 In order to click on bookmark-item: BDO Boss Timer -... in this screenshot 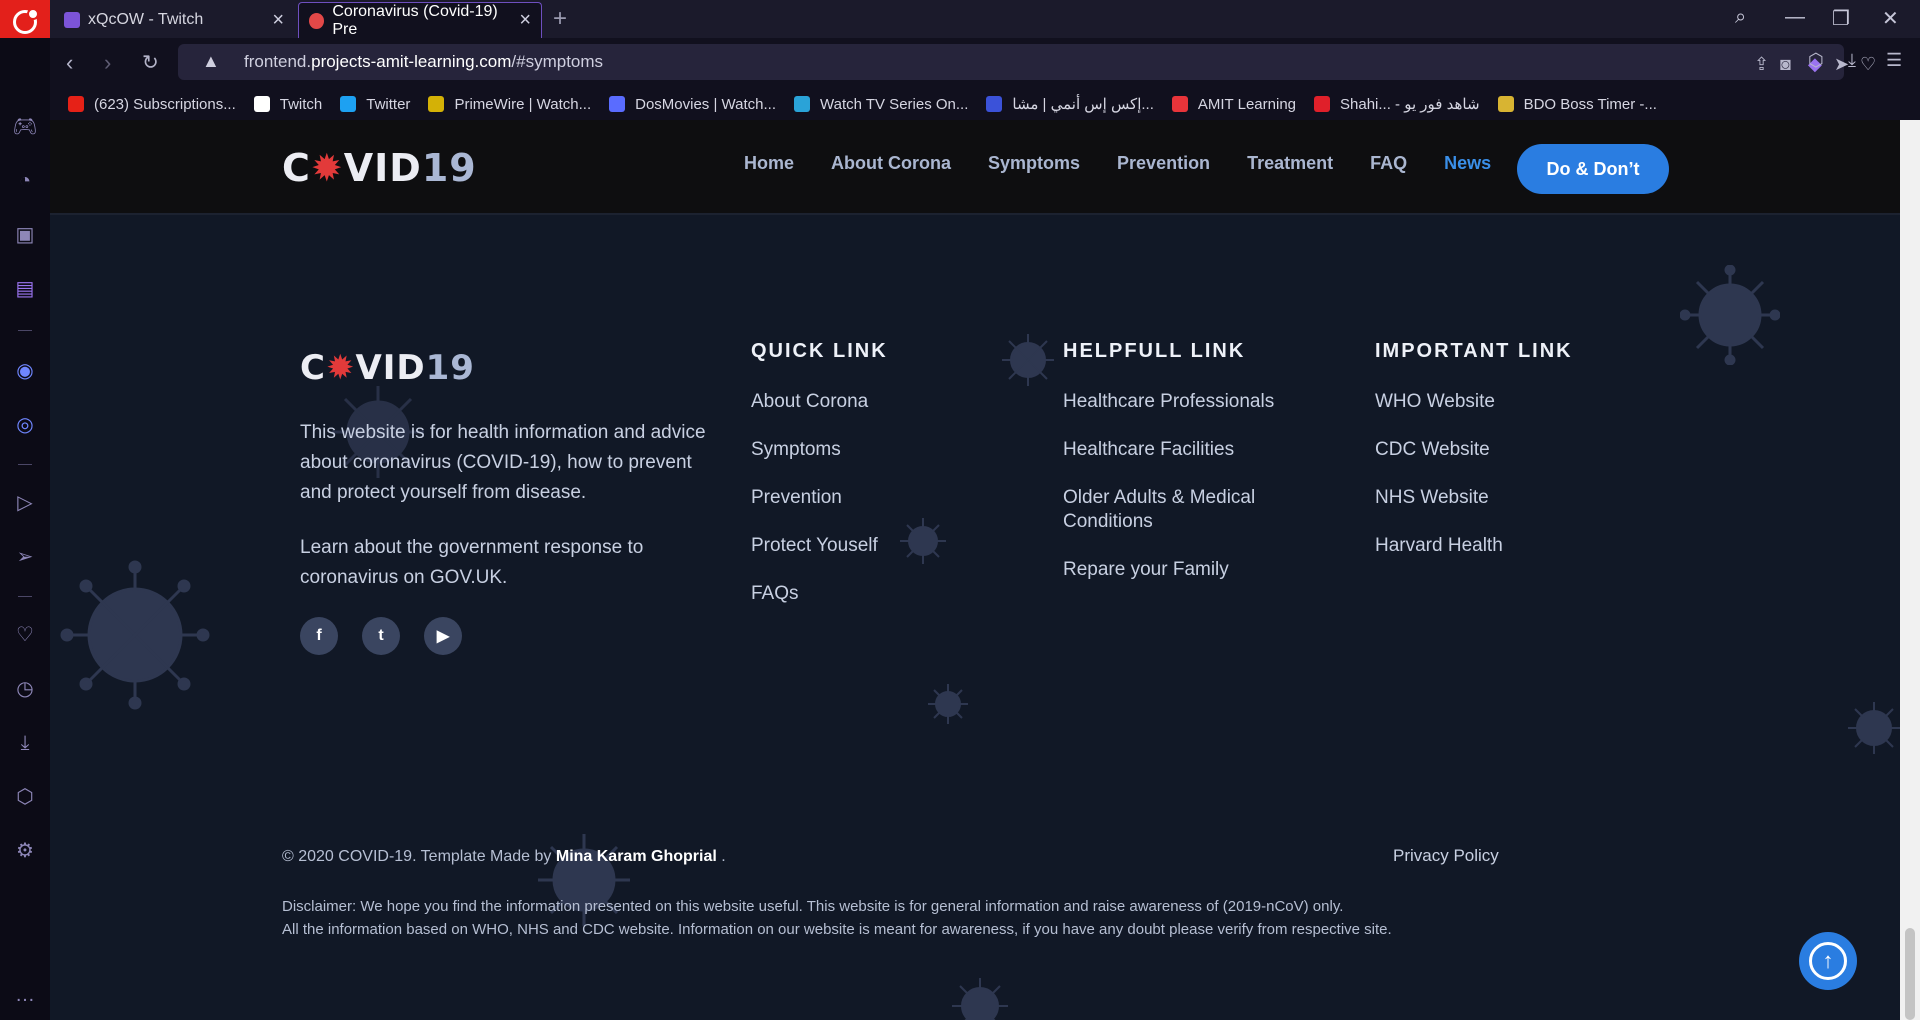, I will do `click(1577, 104)`.